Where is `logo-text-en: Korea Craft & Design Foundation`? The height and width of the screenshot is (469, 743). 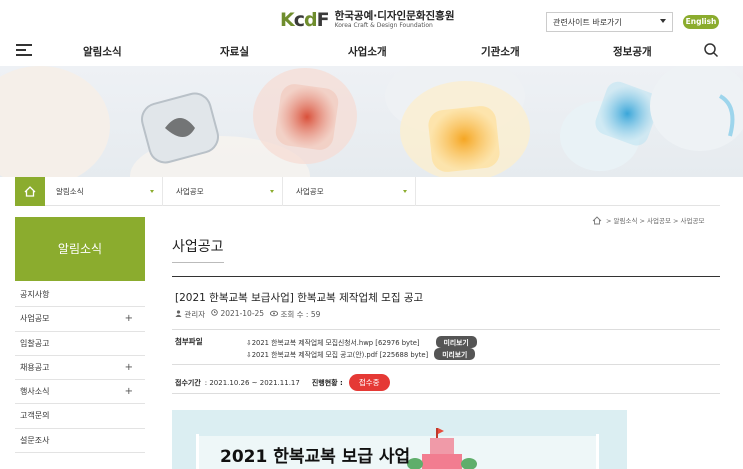 logo-text-en: Korea Craft & Design Foundation is located at coordinates (383, 25).